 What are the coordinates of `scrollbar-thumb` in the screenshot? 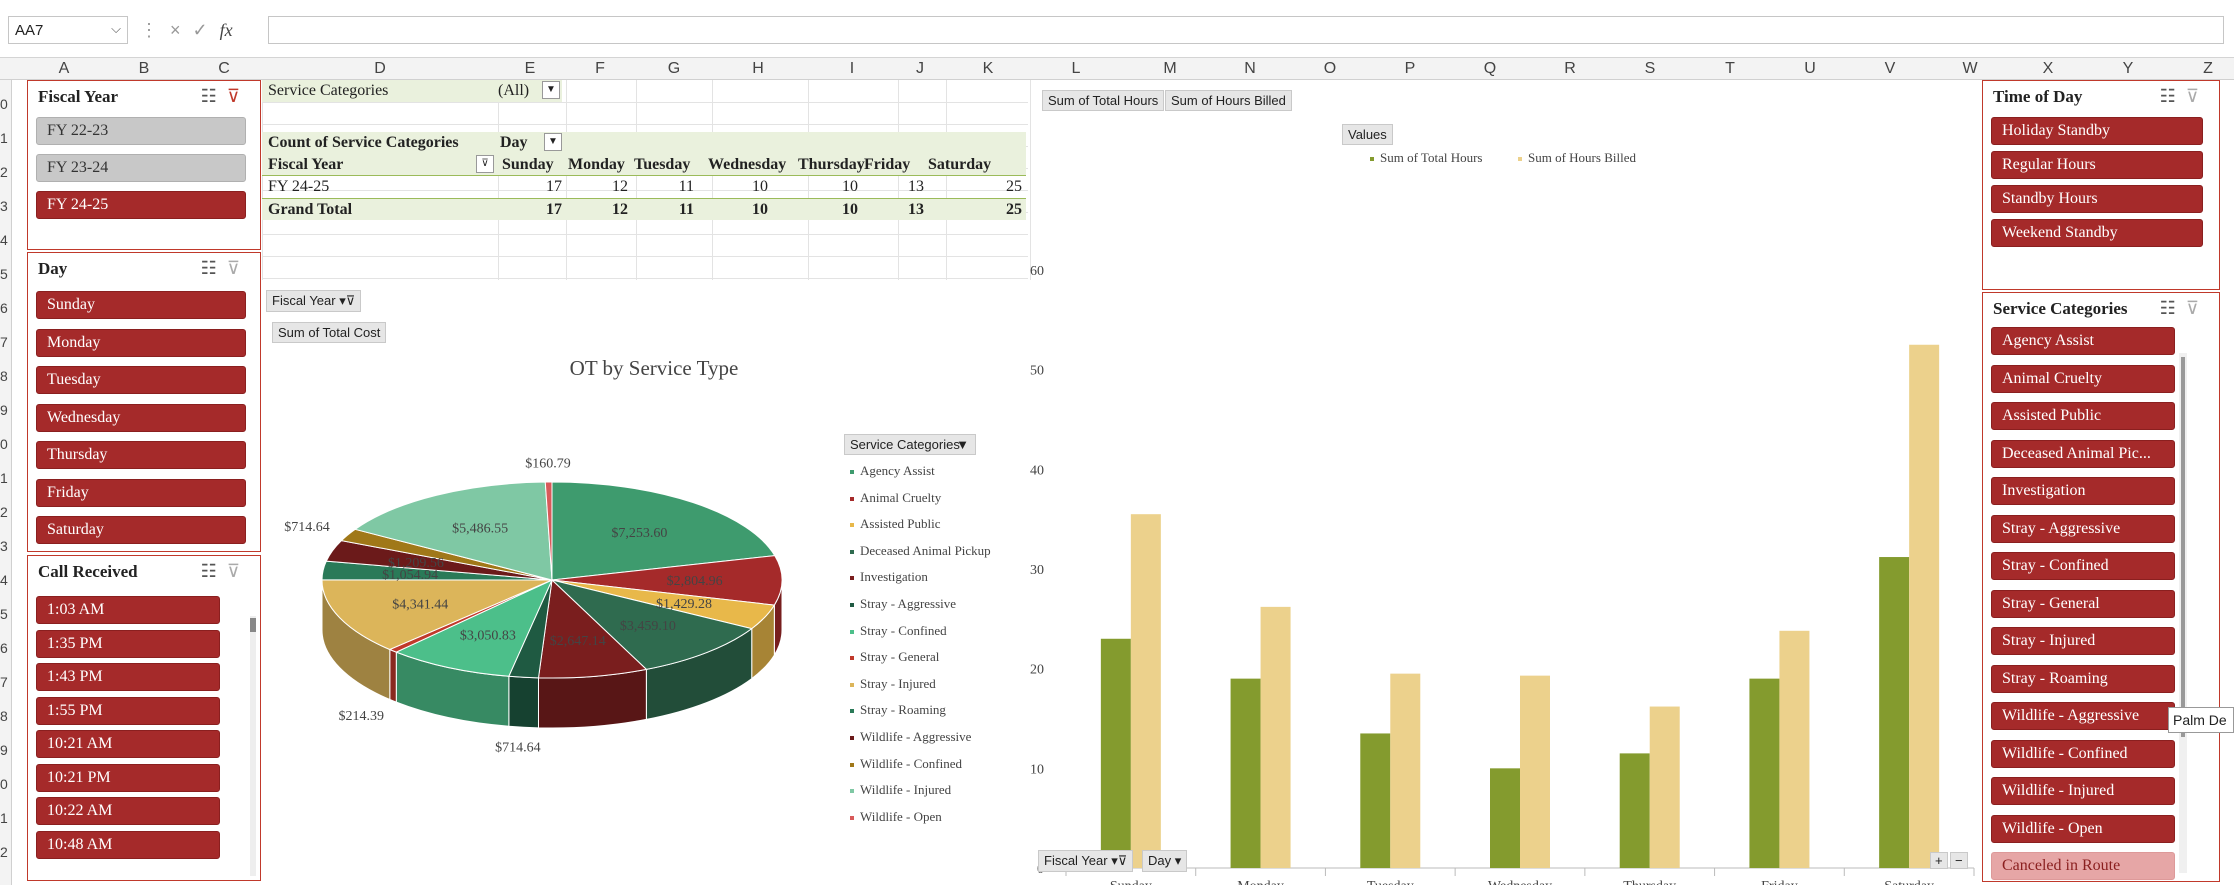 It's located at (253, 625).